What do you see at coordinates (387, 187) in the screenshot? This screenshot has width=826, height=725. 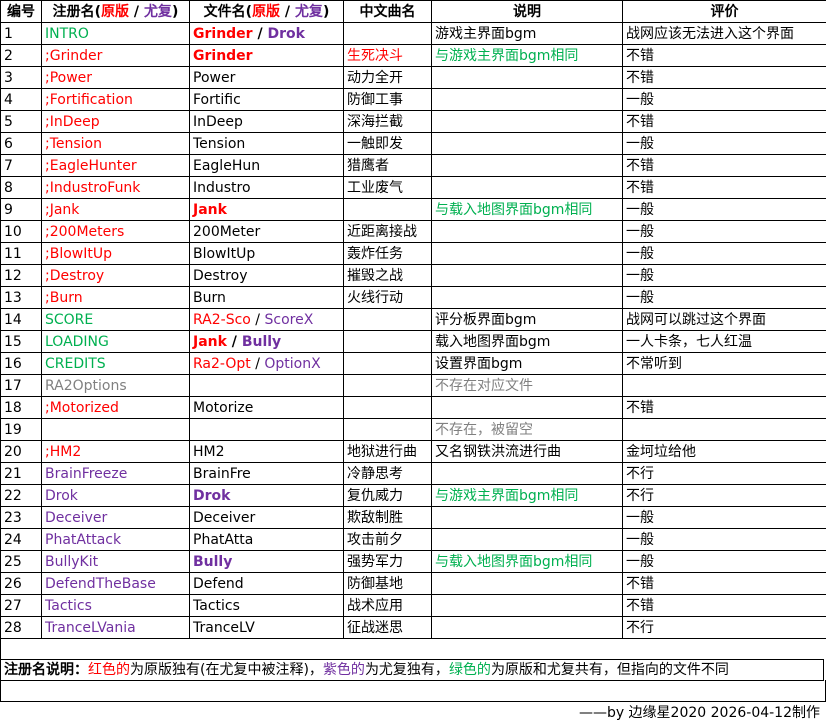 I see `cell-cn: 工业废气` at bounding box center [387, 187].